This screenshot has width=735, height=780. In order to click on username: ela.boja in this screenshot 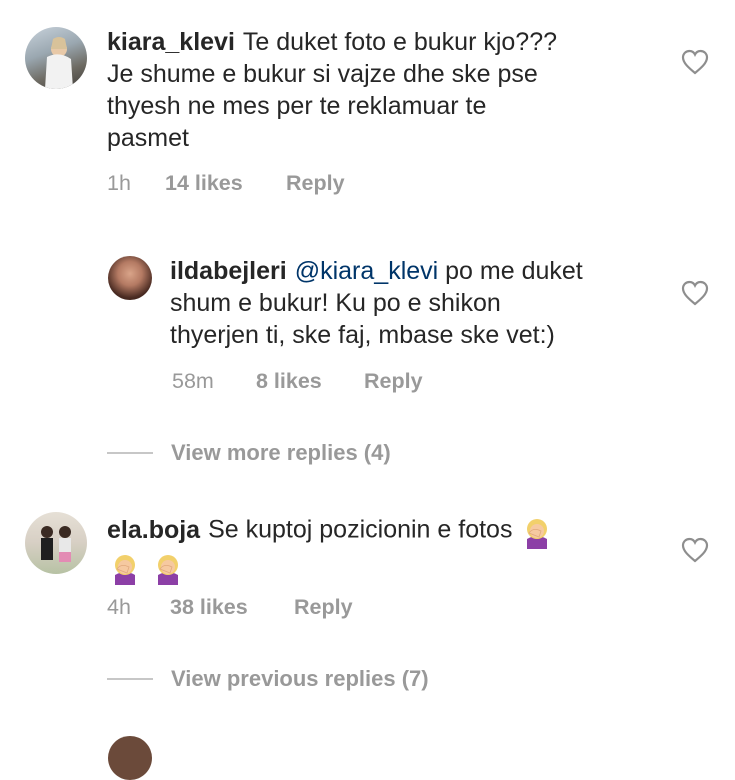, I will do `click(153, 530)`.